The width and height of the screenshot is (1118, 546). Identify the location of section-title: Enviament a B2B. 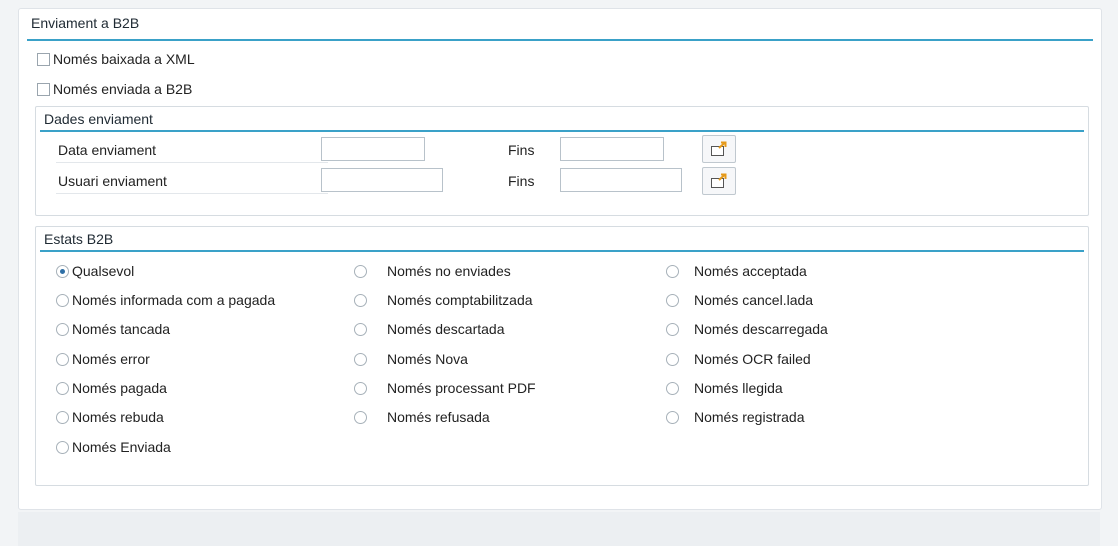
(85, 23).